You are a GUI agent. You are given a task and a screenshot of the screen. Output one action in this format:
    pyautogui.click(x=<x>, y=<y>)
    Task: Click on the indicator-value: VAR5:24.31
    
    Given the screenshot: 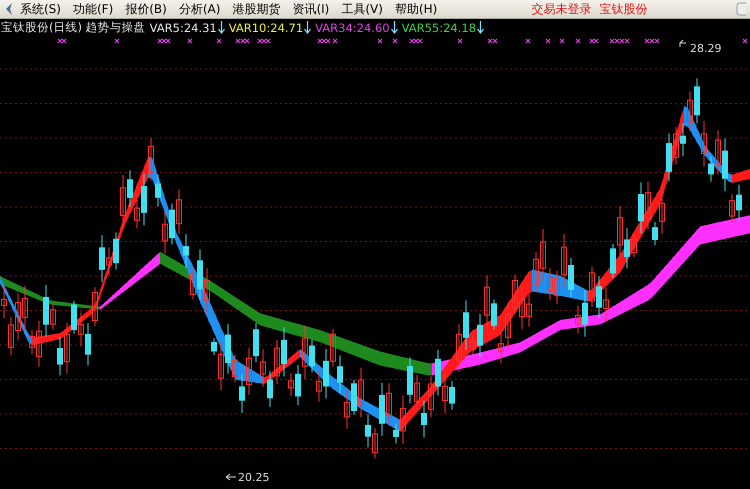 What is the action you would take?
    pyautogui.click(x=183, y=27)
    